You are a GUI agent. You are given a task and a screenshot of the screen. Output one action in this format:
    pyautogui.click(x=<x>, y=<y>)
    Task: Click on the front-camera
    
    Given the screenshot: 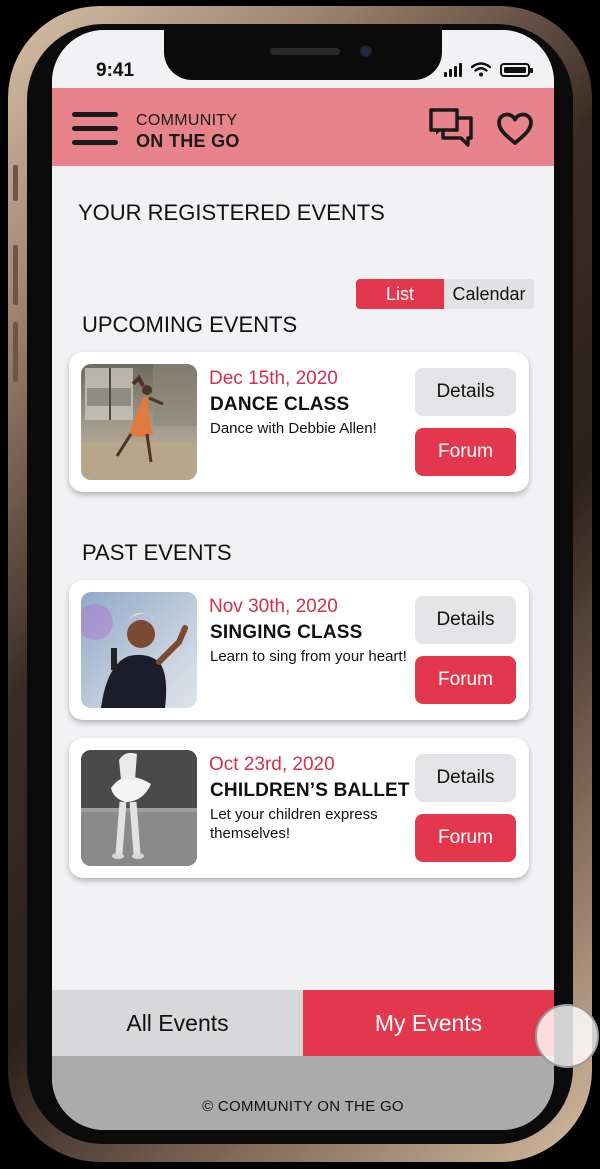 What is the action you would take?
    pyautogui.click(x=366, y=51)
    